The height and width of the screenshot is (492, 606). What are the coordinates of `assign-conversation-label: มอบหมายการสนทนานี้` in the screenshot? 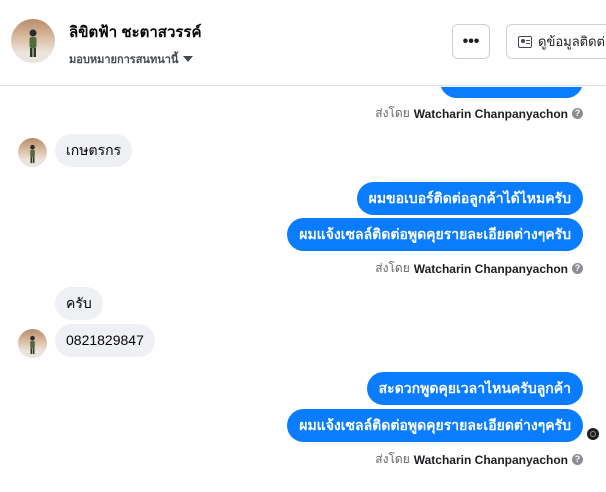 It's located at (124, 60).